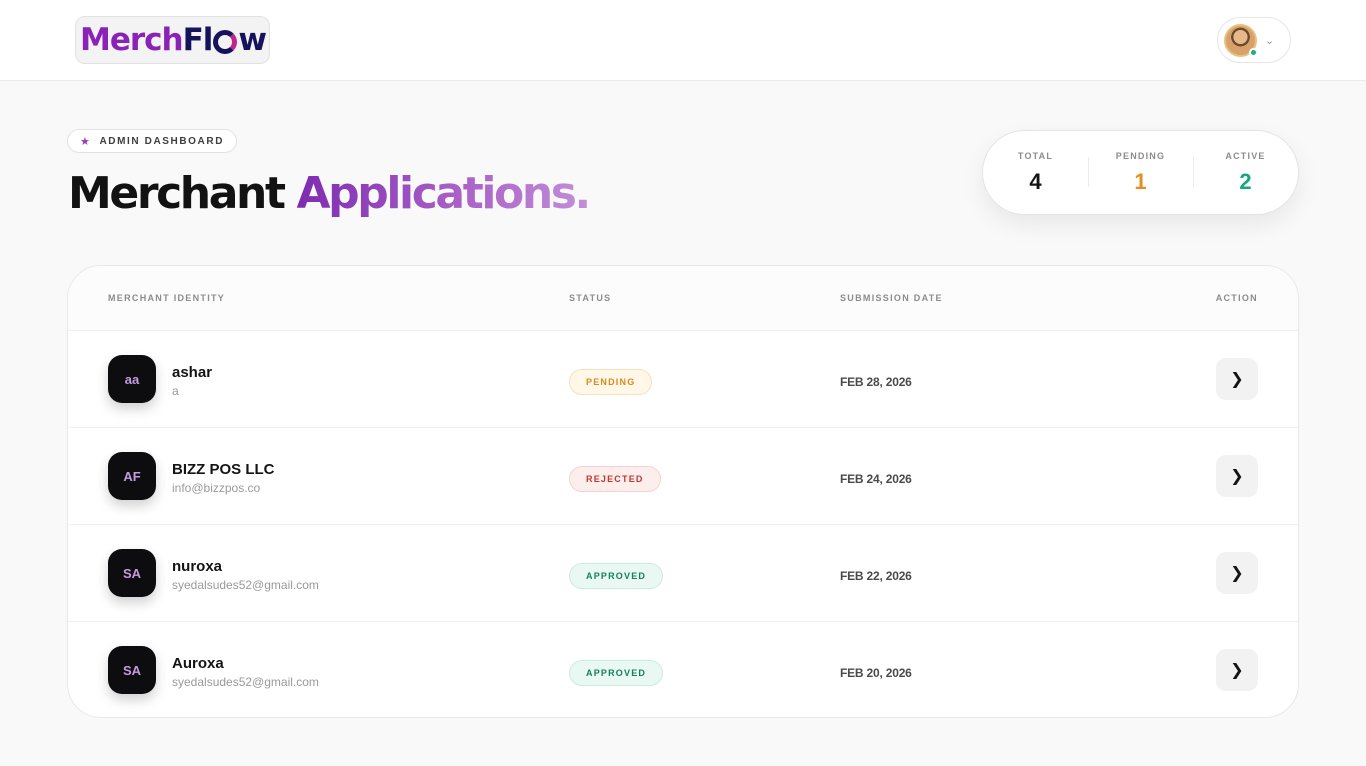  Describe the element at coordinates (132, 379) in the screenshot. I see `merchant-initials-avatar: aa` at that location.